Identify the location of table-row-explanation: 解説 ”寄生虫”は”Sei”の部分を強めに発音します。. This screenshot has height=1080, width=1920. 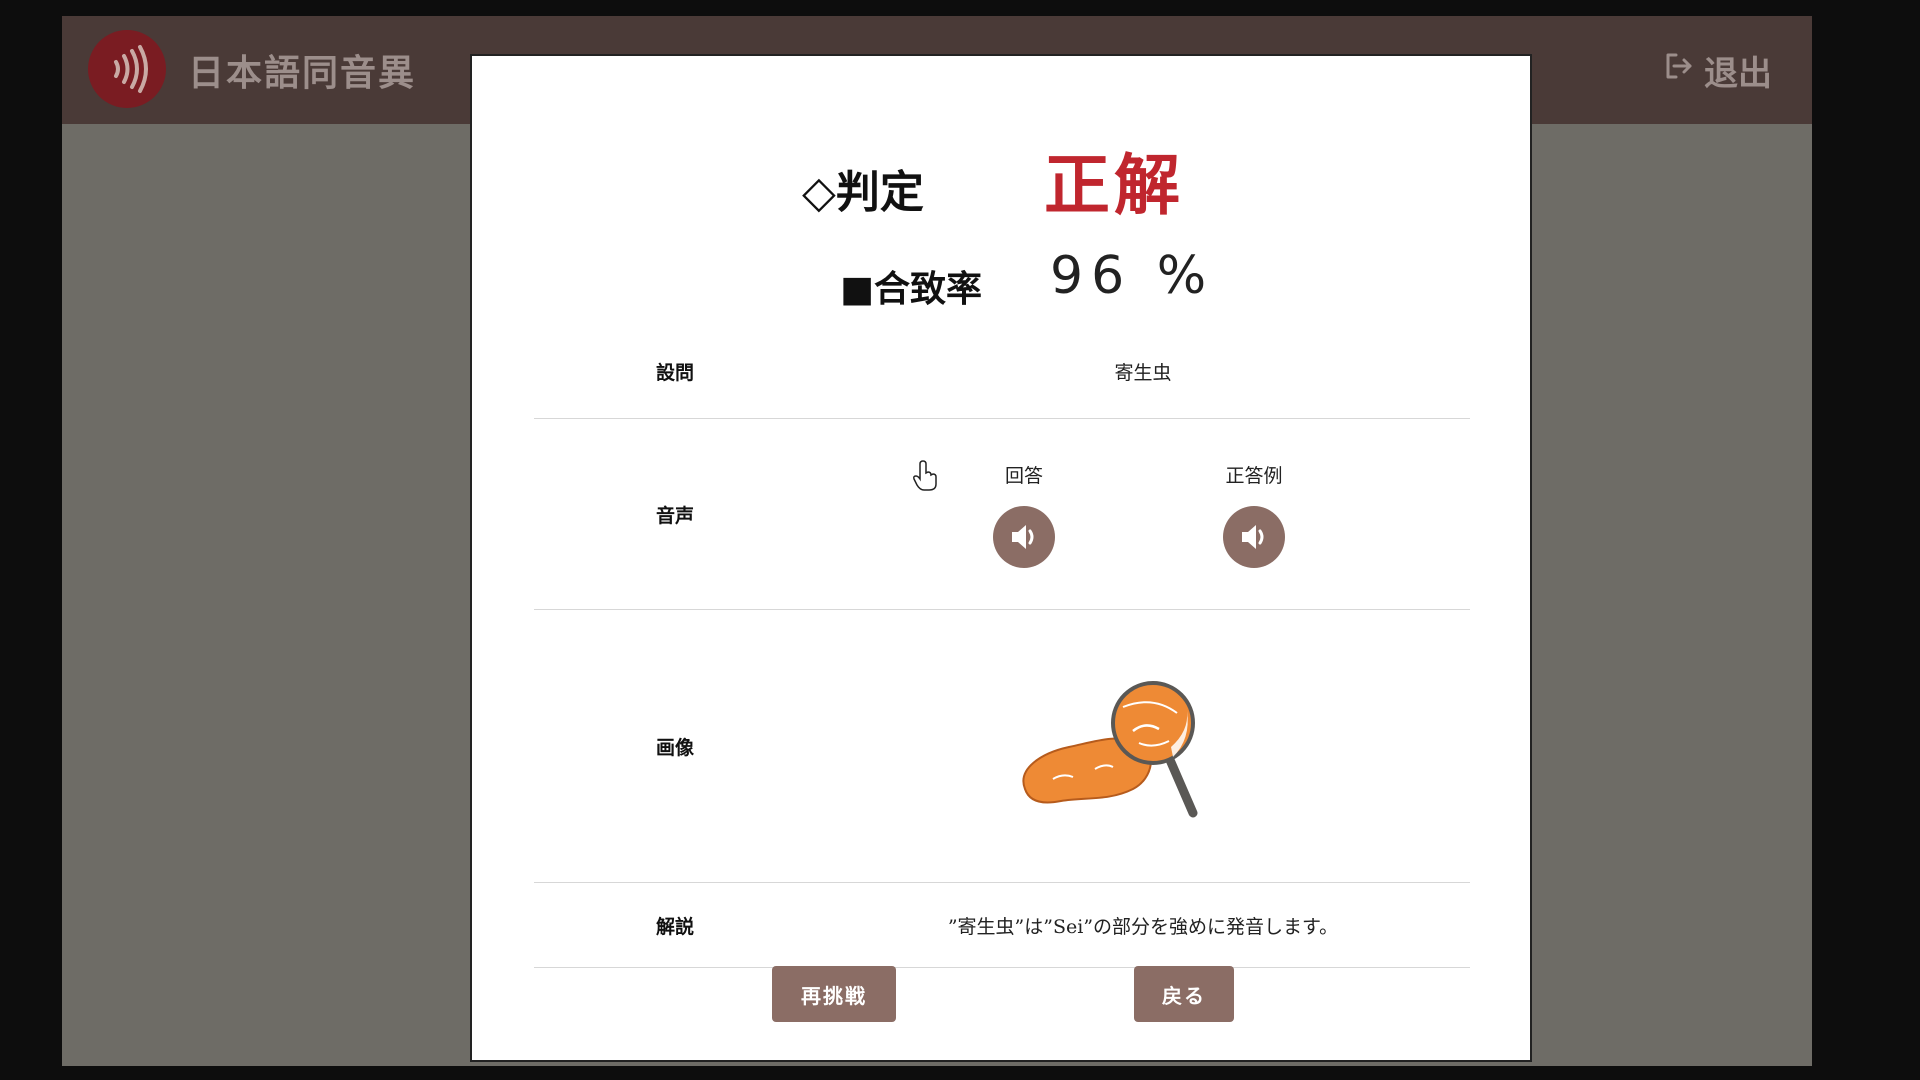
(1002, 925).